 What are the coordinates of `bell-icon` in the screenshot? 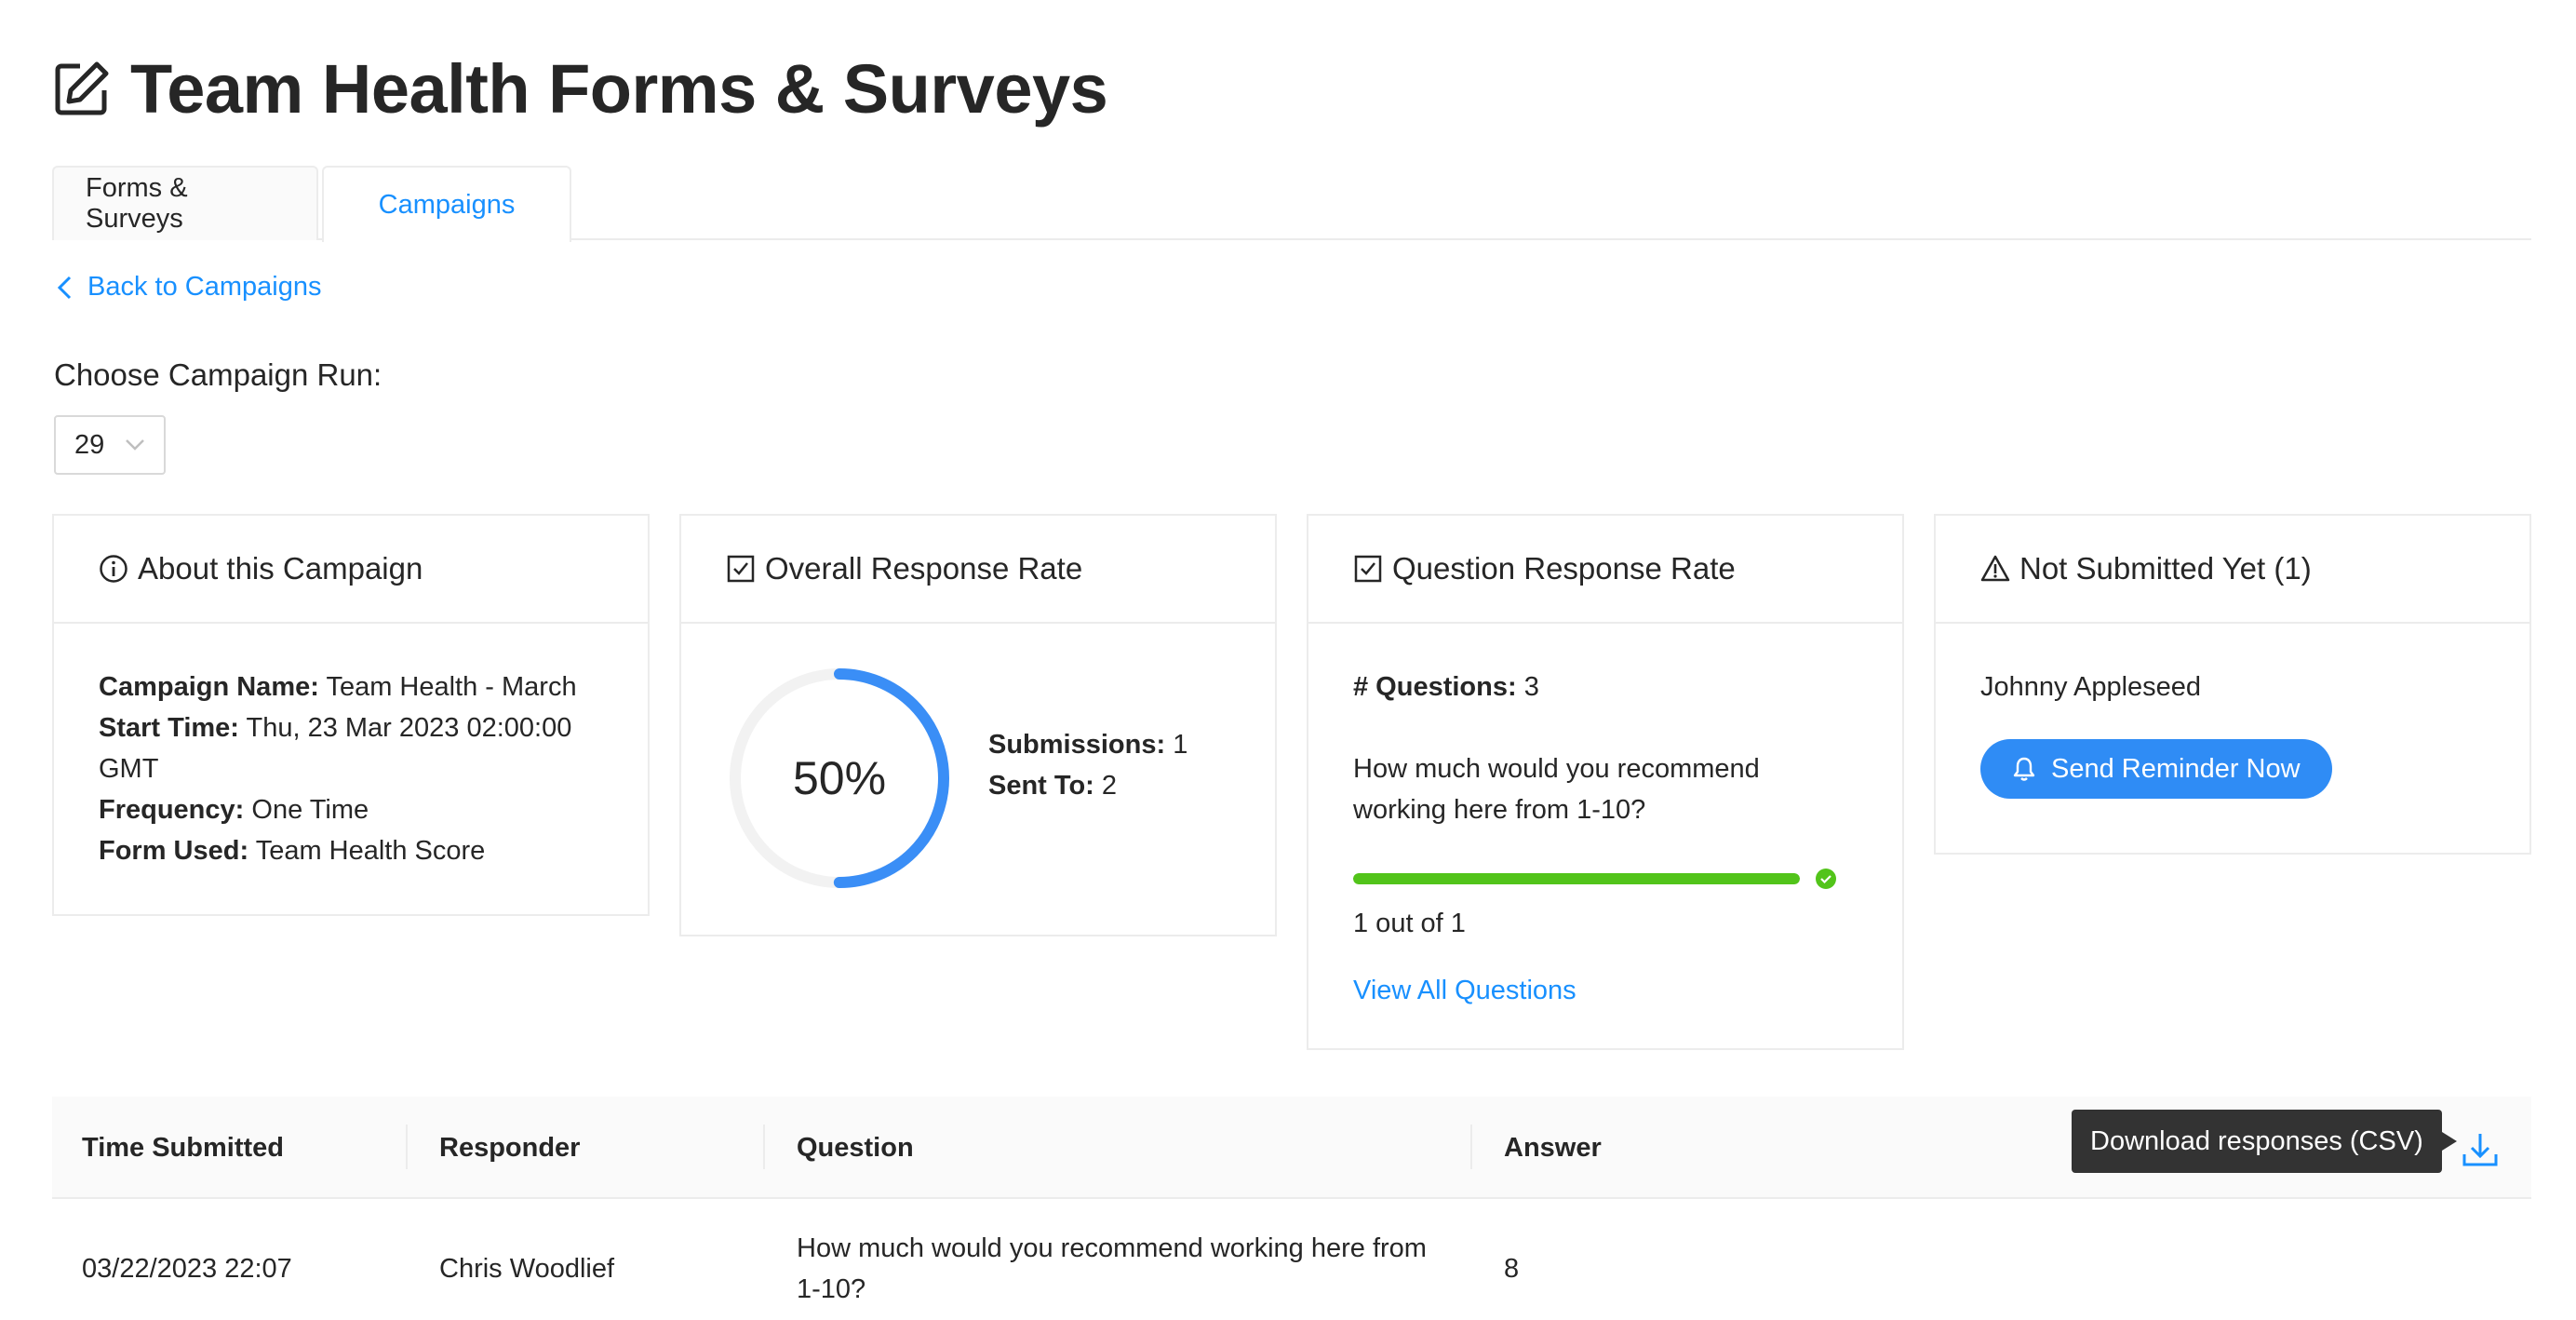 It's located at (2024, 769).